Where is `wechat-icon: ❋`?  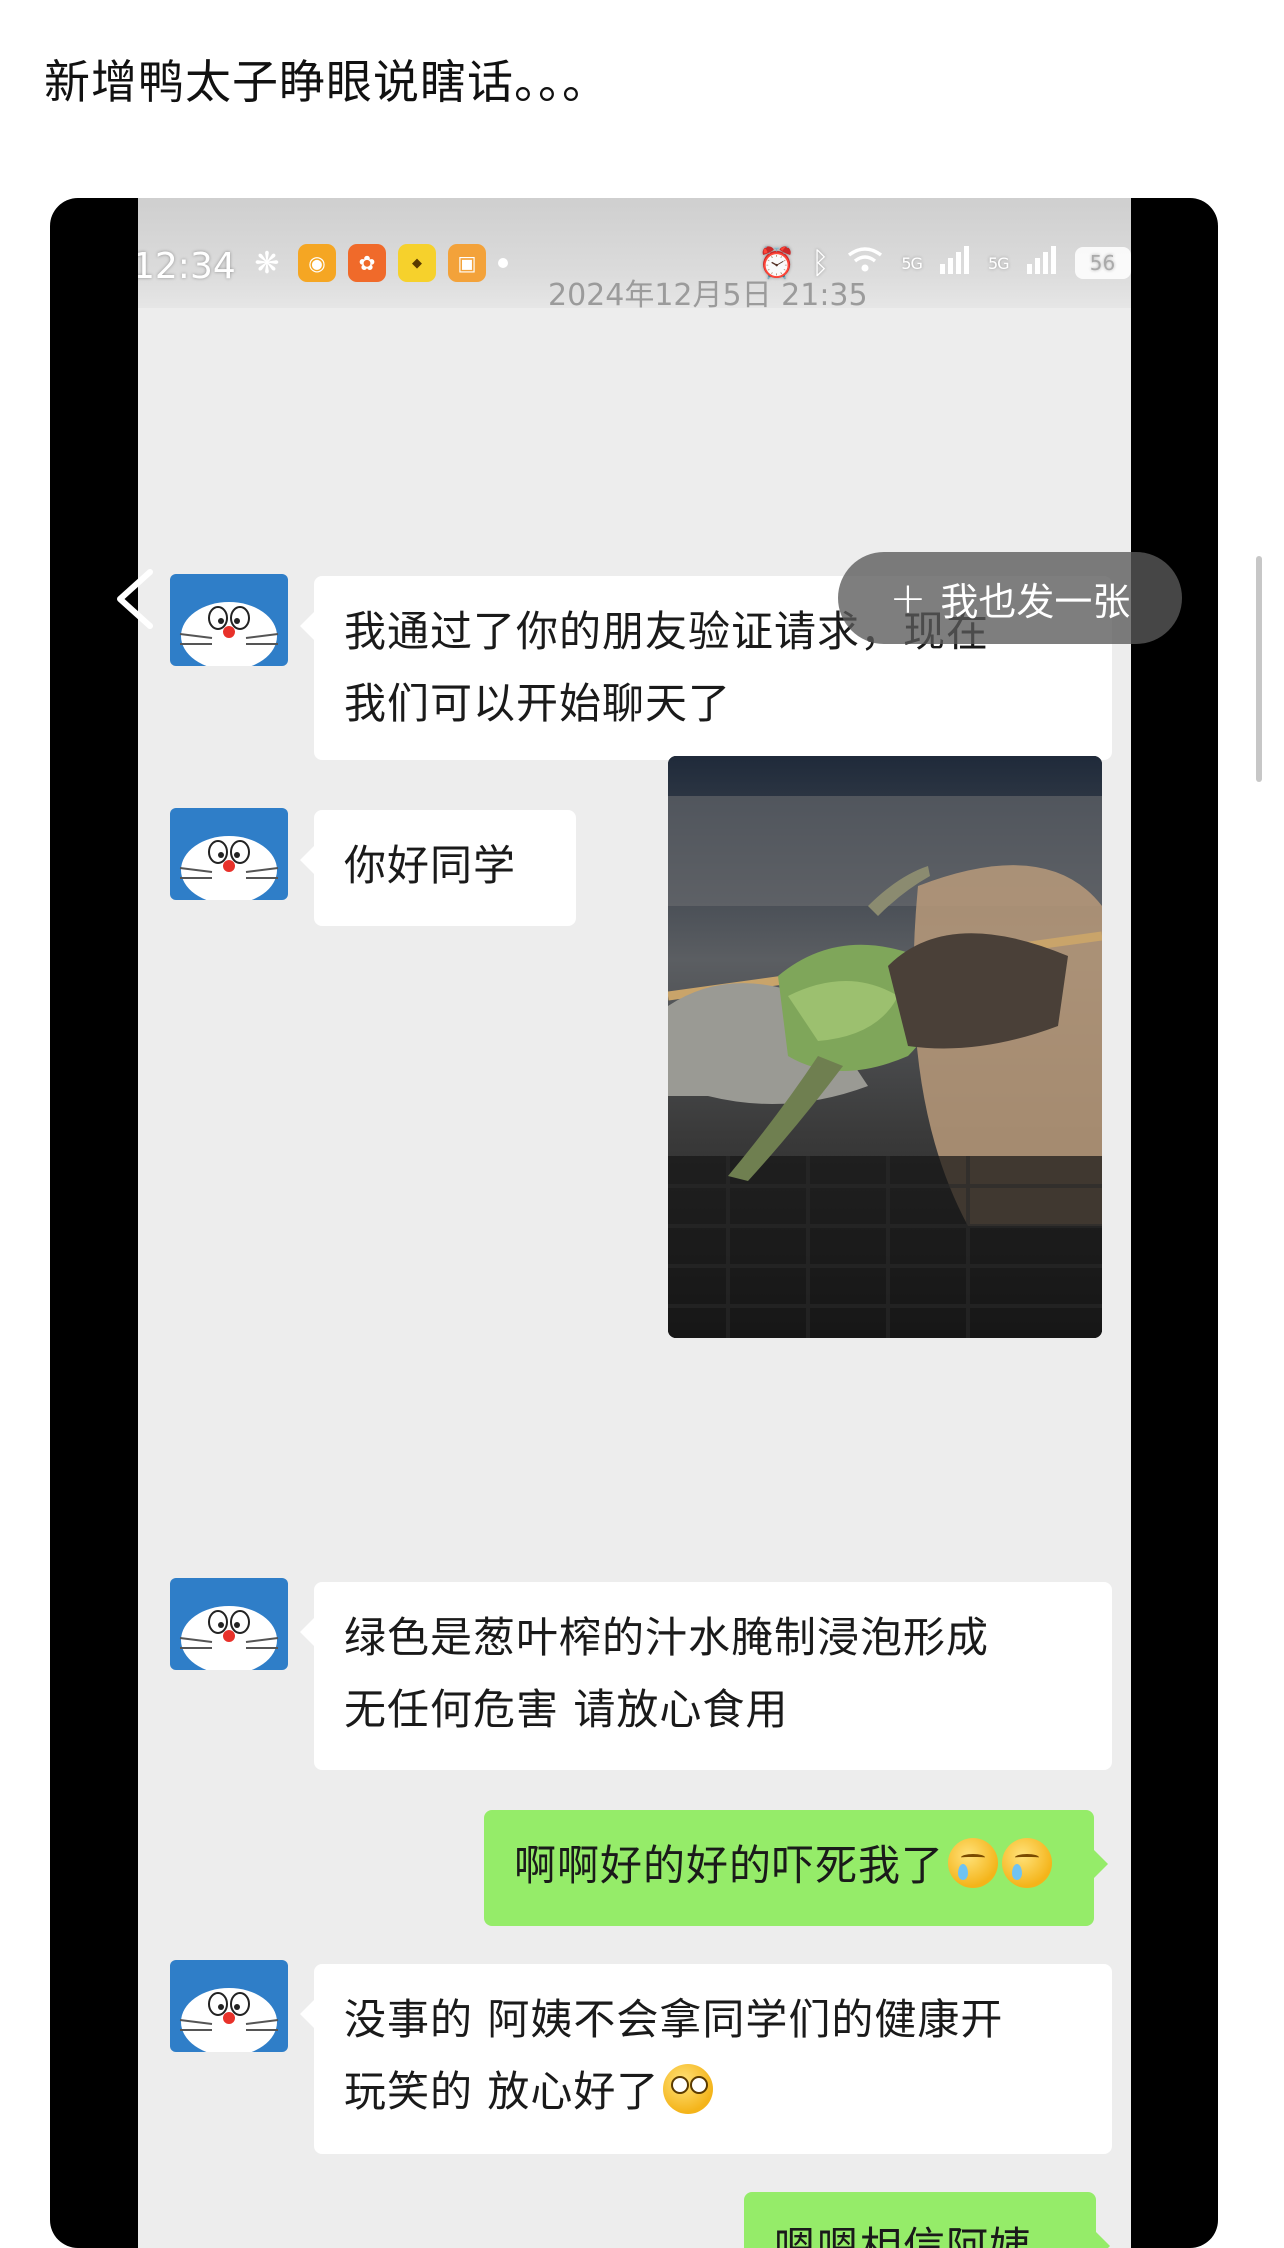
wechat-icon: ❋ is located at coordinates (267, 263).